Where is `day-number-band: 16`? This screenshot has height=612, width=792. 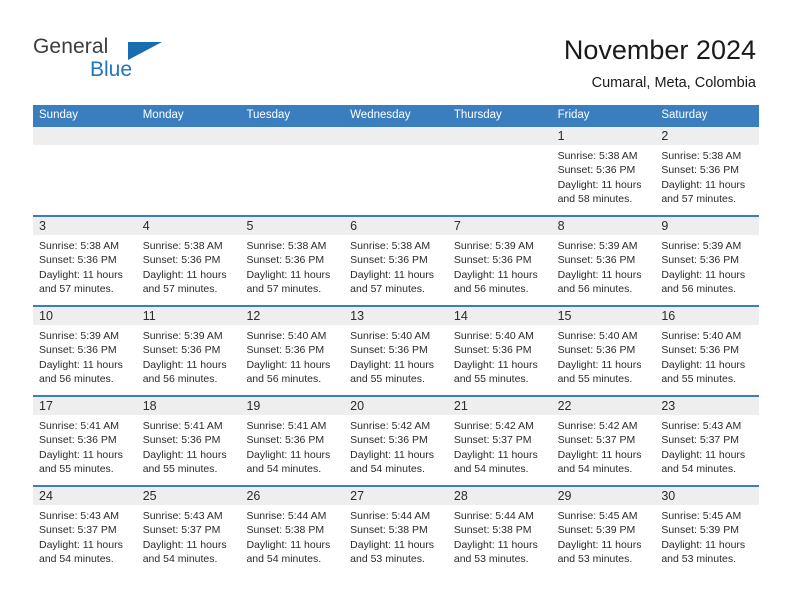
day-number-band: 16 is located at coordinates (707, 316).